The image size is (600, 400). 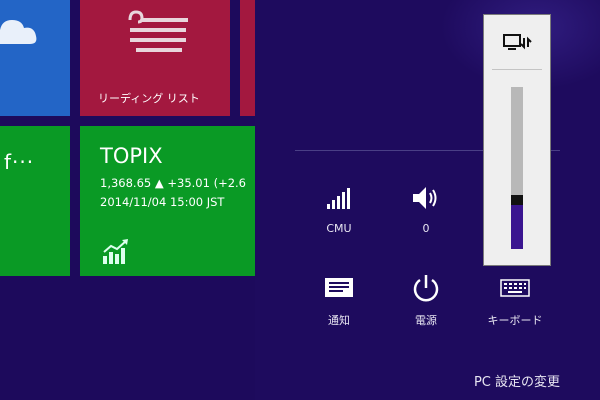 I want to click on volume-label: 0, so click(x=426, y=228).